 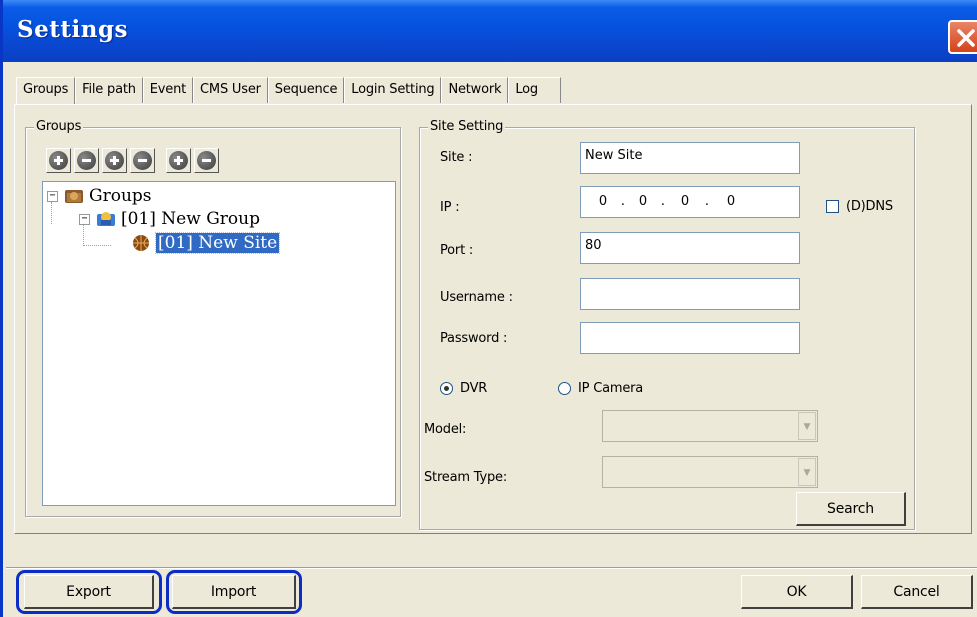 I want to click on ip-label: IP :, so click(x=450, y=207).